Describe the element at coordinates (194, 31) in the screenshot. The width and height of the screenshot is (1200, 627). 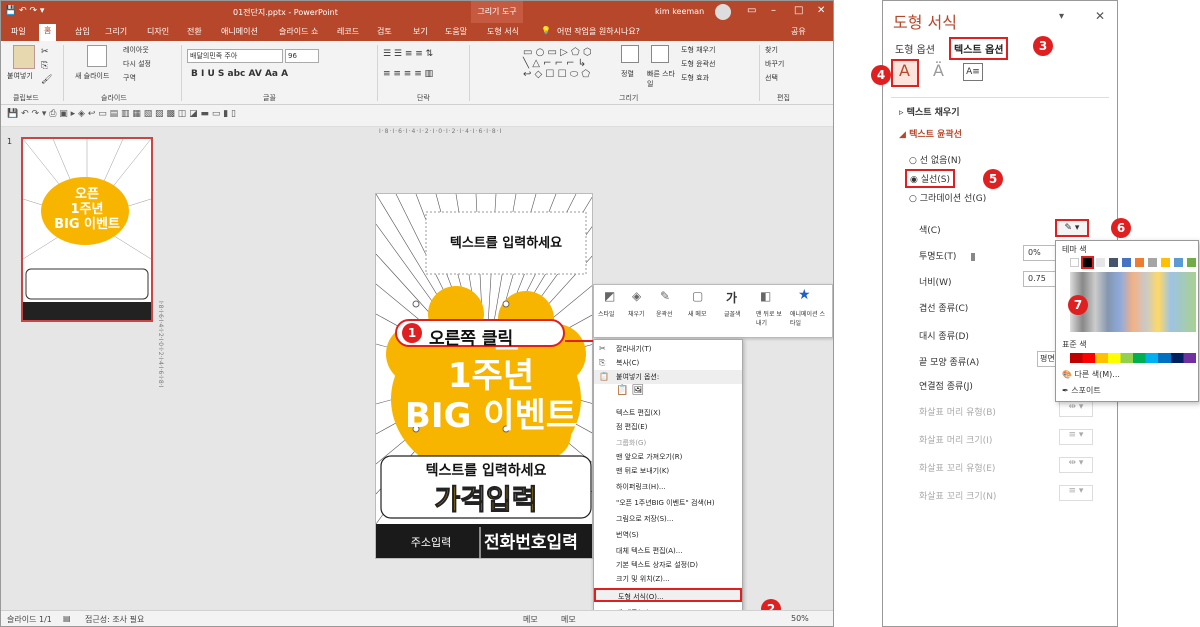
I see `tab-transitions: 전환` at that location.